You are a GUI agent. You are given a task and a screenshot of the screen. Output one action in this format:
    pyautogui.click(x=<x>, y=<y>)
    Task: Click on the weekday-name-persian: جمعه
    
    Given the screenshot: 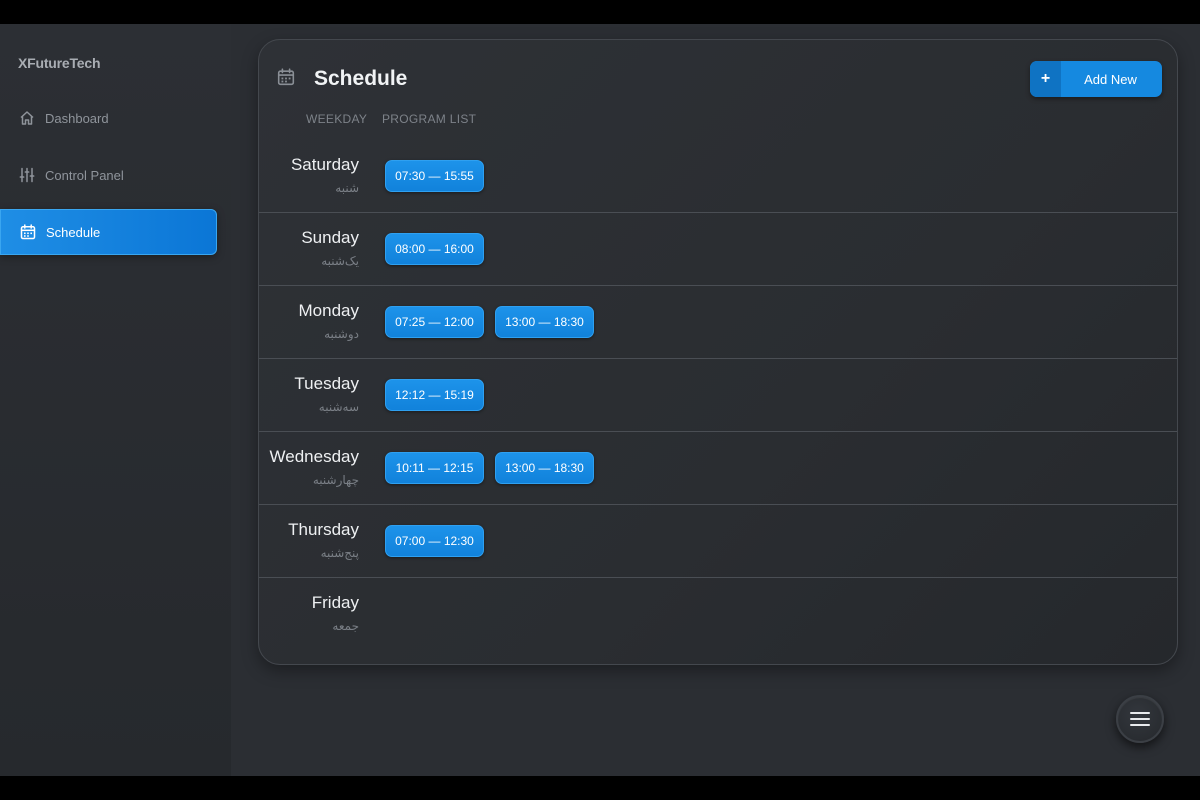 What is the action you would take?
    pyautogui.click(x=345, y=626)
    